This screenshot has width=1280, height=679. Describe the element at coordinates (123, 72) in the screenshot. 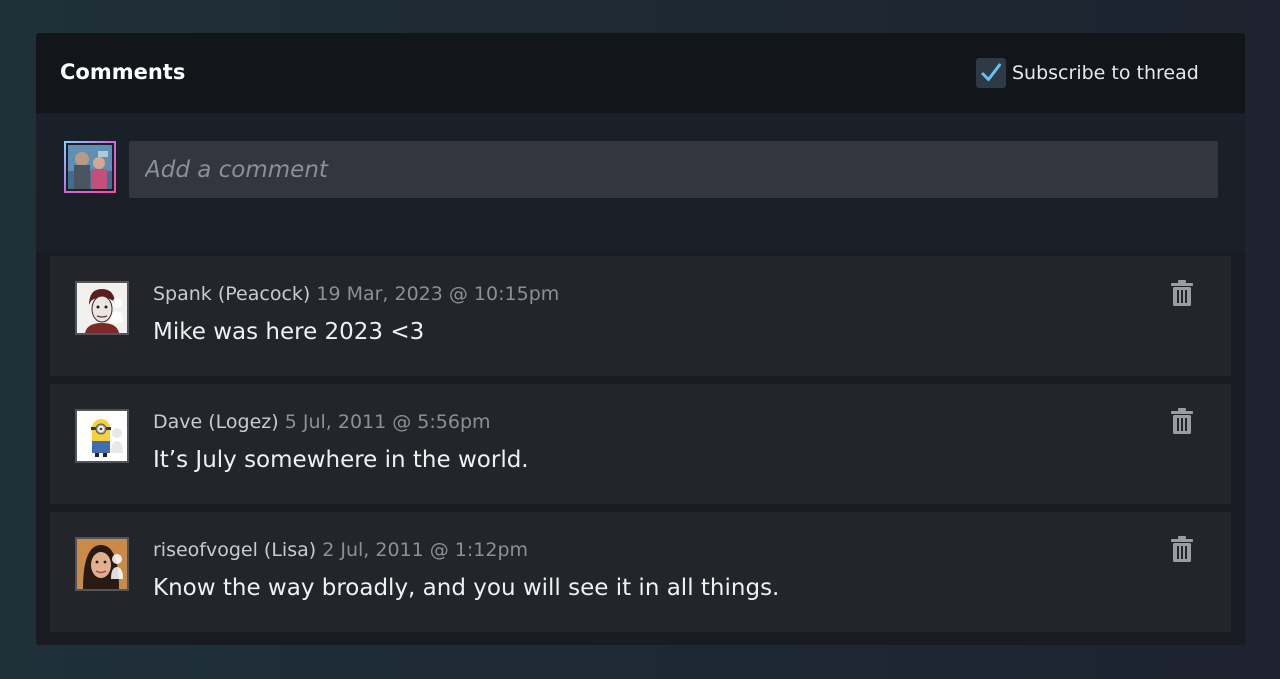

I see `panel-title: Comments` at that location.